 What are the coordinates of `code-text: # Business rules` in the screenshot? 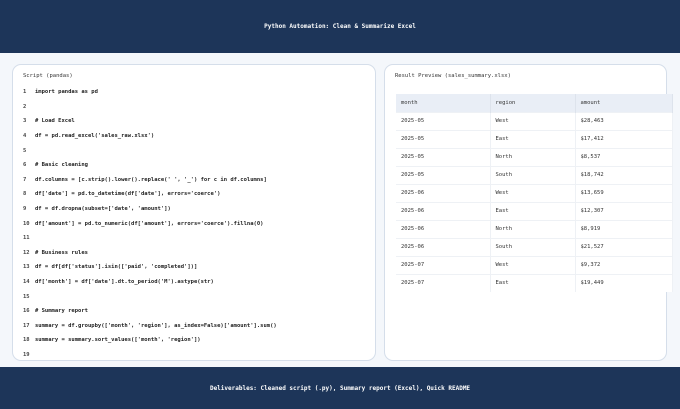 It's located at (61, 252).